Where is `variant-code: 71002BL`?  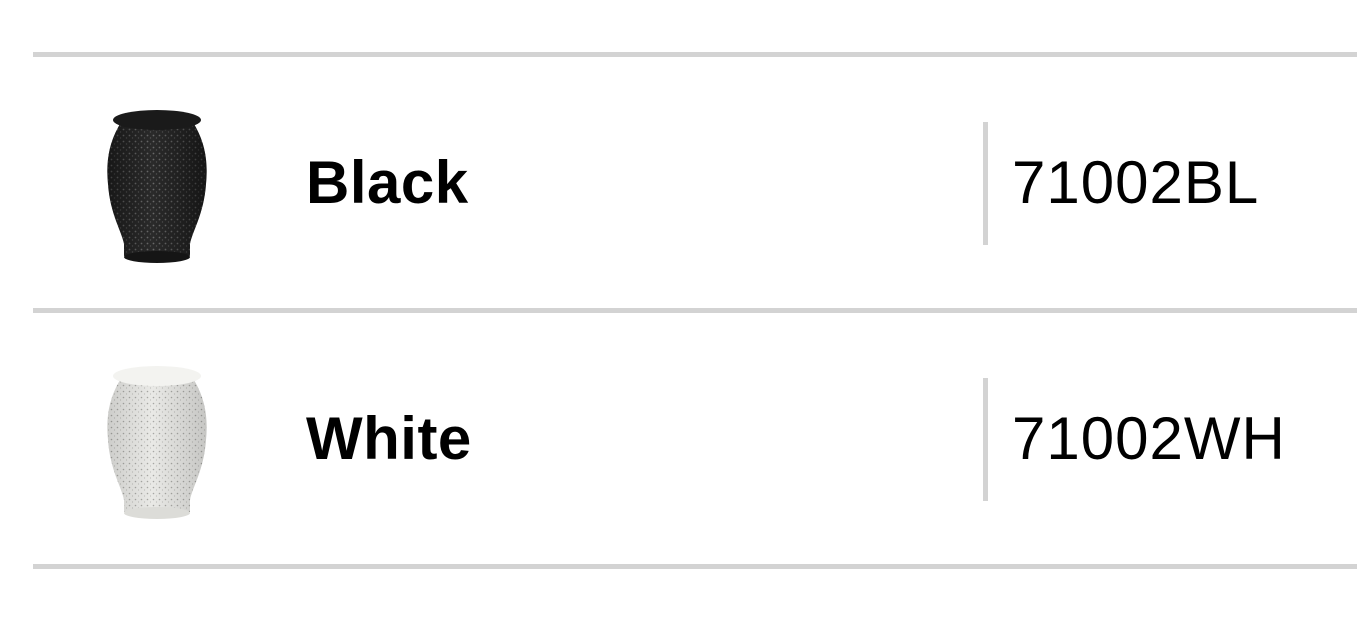
variant-code: 71002BL is located at coordinates (1136, 182).